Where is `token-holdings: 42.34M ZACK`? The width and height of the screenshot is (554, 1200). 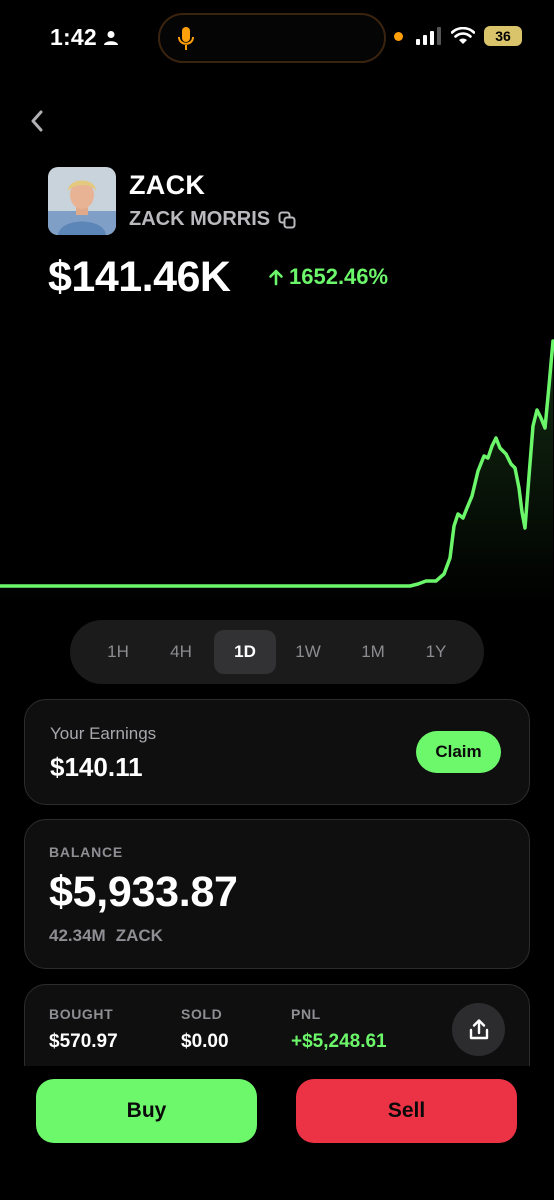 token-holdings: 42.34M ZACK is located at coordinates (106, 936).